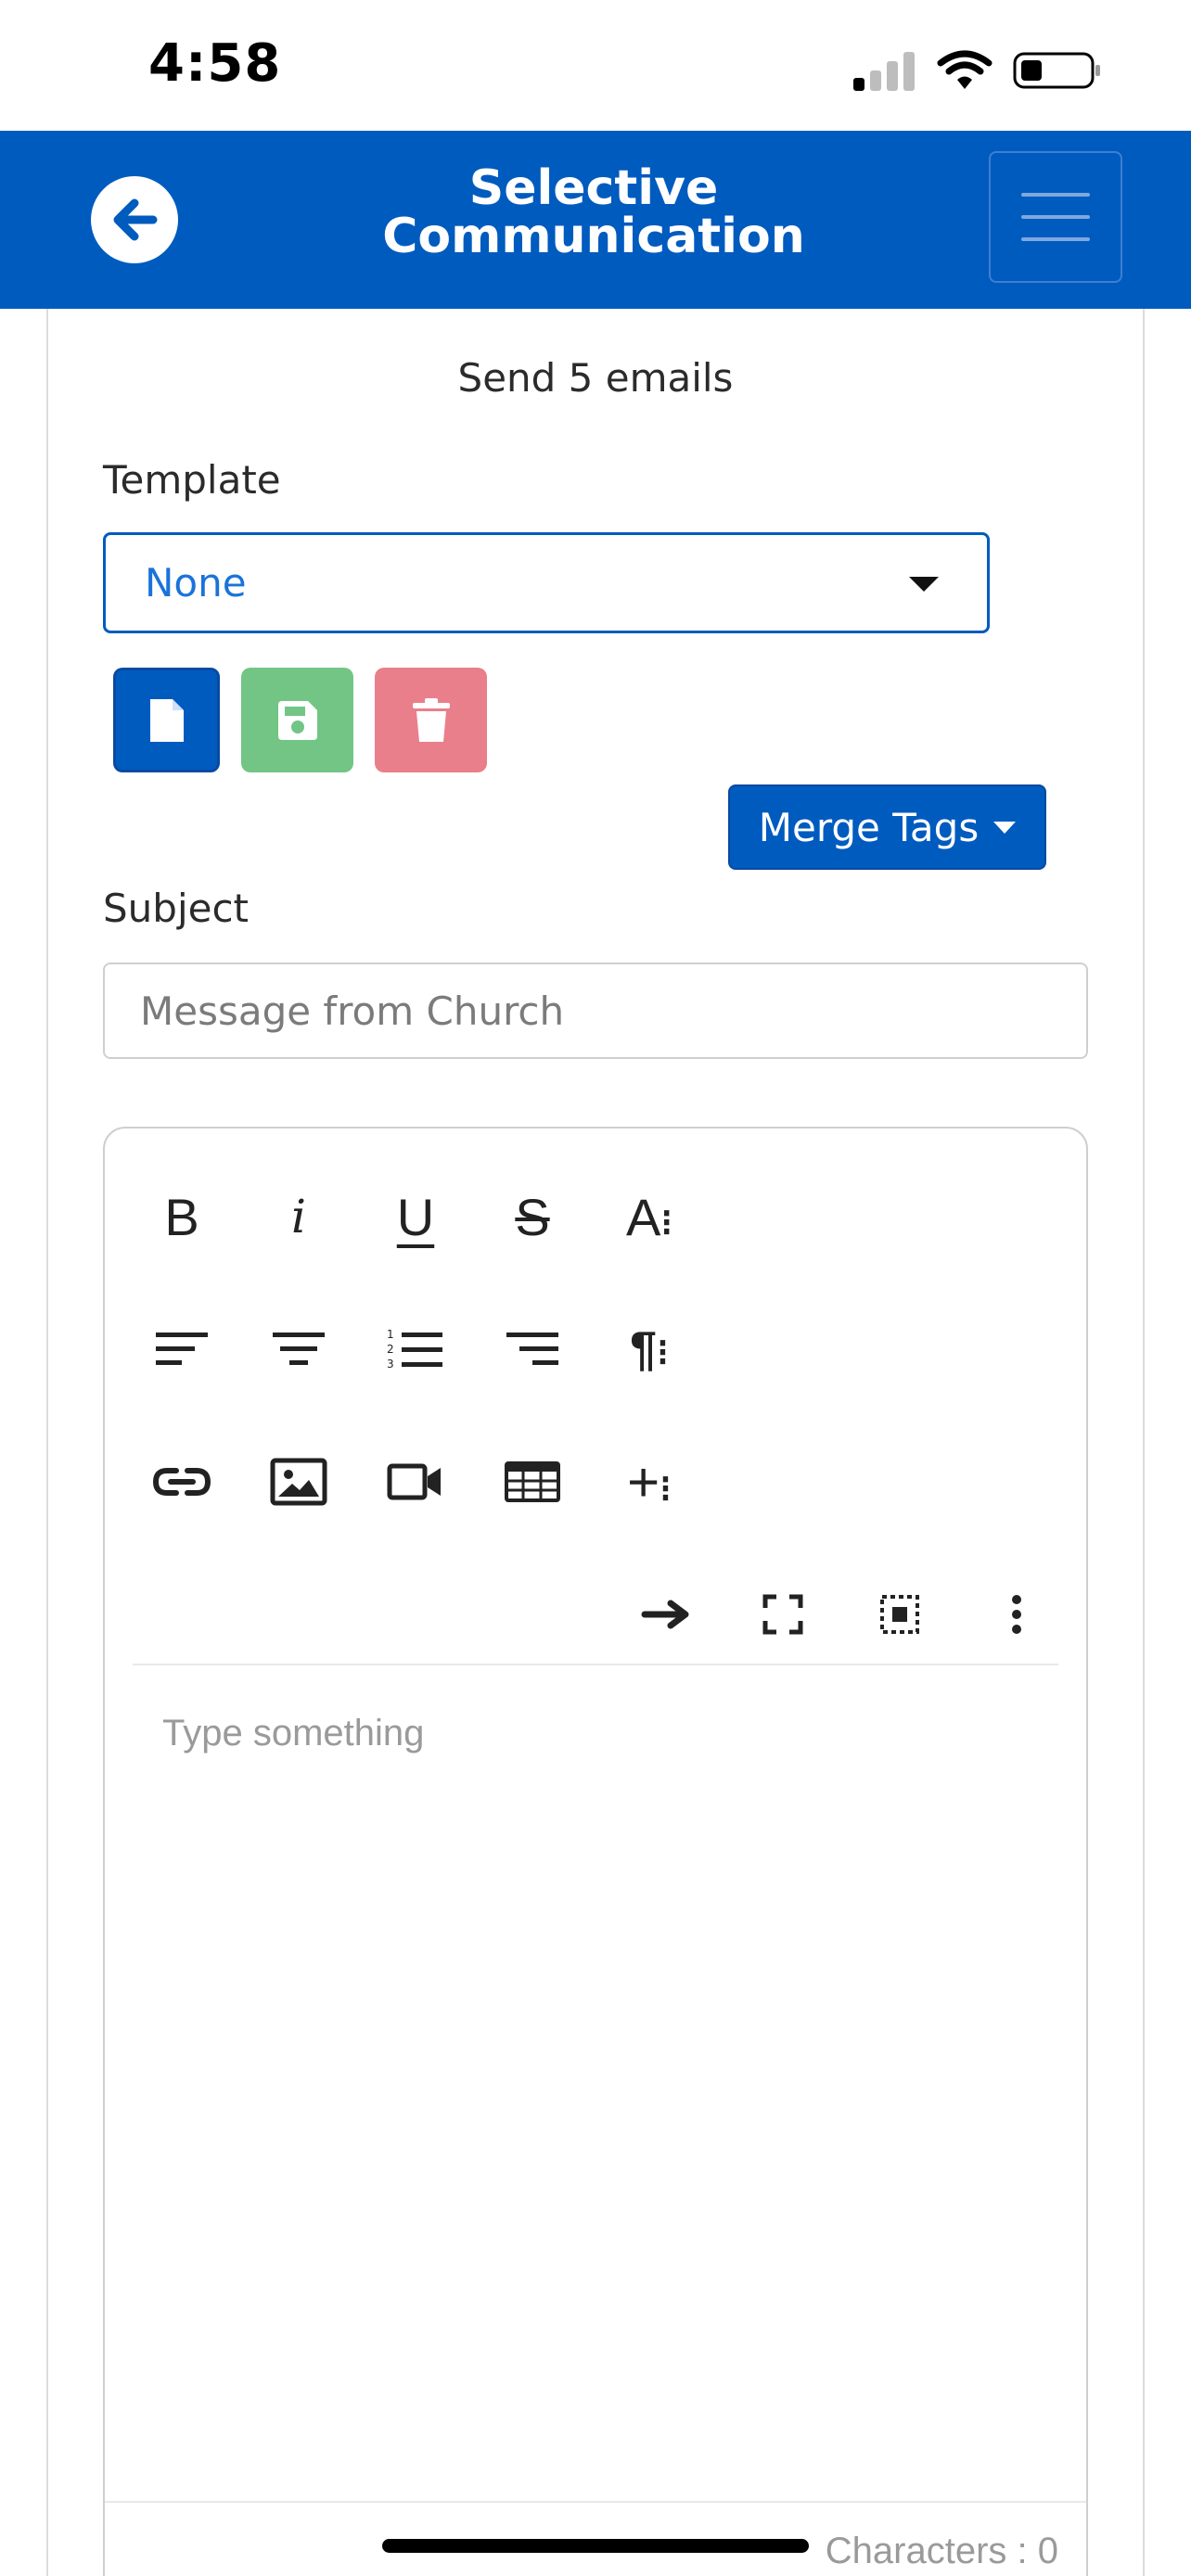  I want to click on insert-link-button, so click(182, 1482).